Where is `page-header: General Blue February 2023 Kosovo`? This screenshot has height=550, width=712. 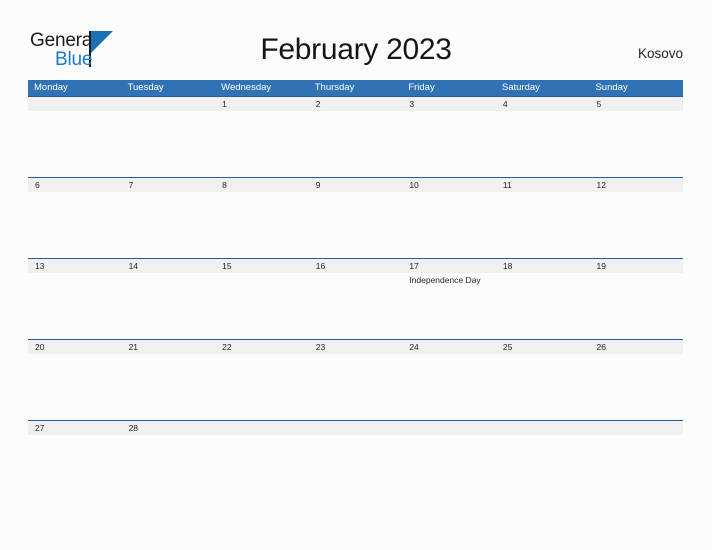 page-header: General Blue February 2023 Kosovo is located at coordinates (356, 40).